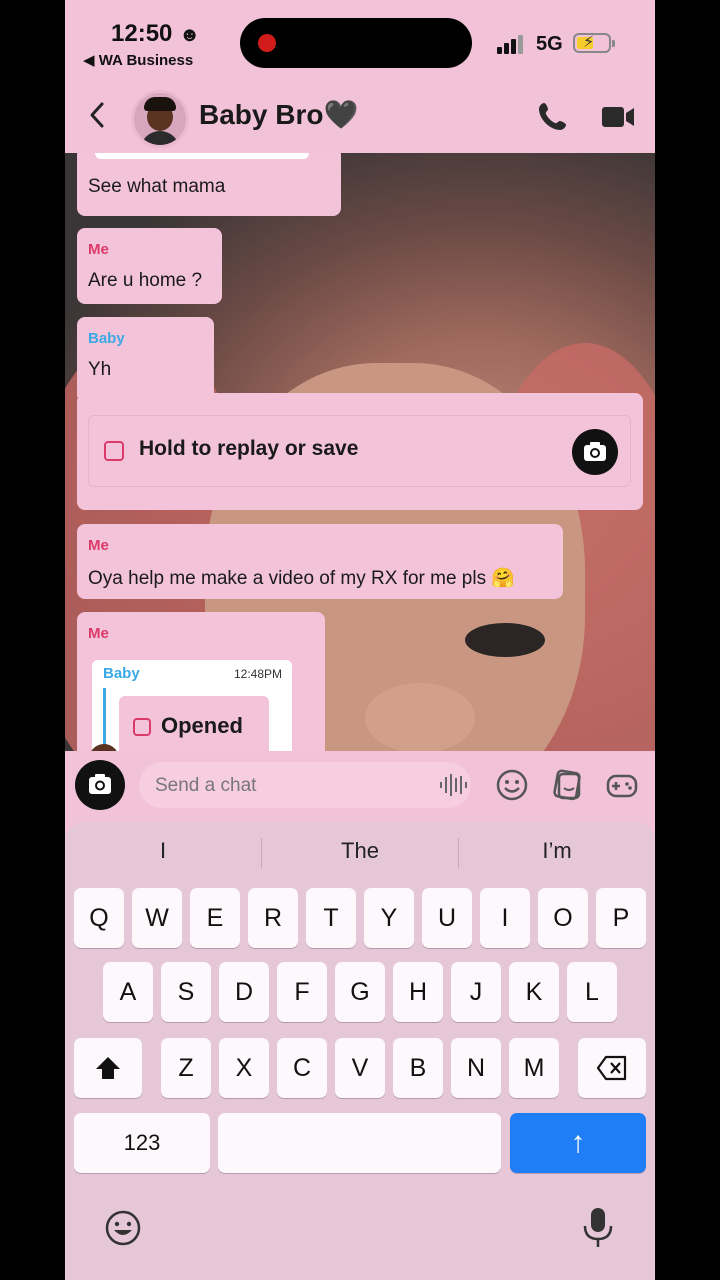 This screenshot has width=720, height=1280. Describe the element at coordinates (420, 717) in the screenshot. I see `background-photo-nose` at that location.